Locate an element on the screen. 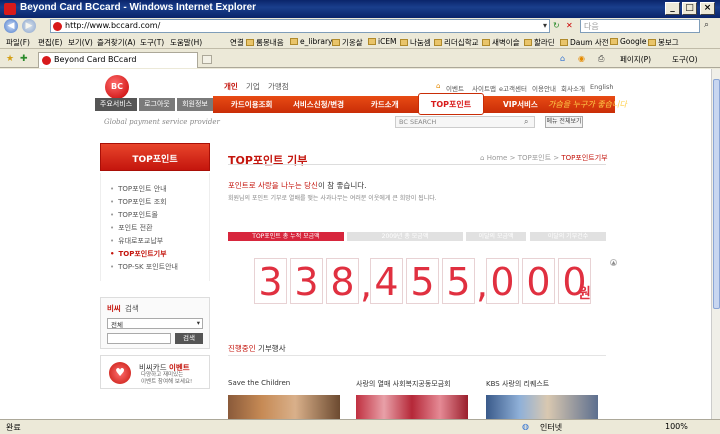  util-english: English is located at coordinates (601, 87).